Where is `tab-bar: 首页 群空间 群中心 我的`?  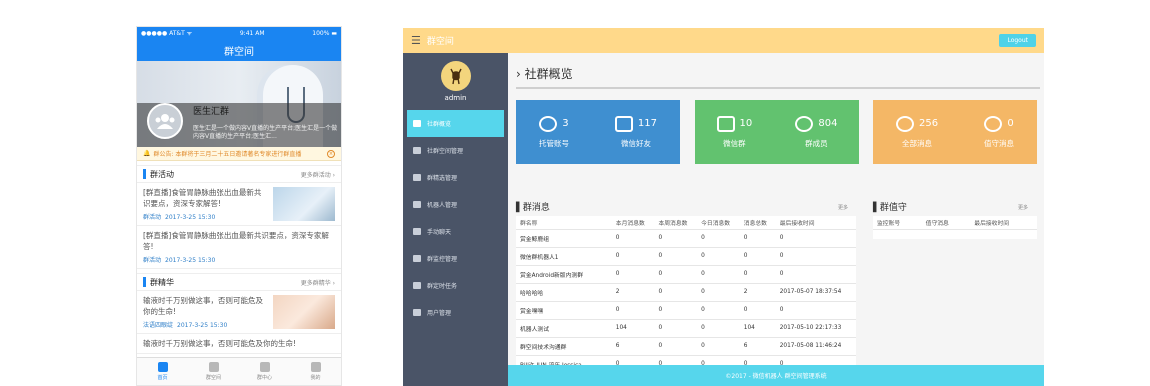 tab-bar: 首页 群空间 群中心 我的 is located at coordinates (239, 371).